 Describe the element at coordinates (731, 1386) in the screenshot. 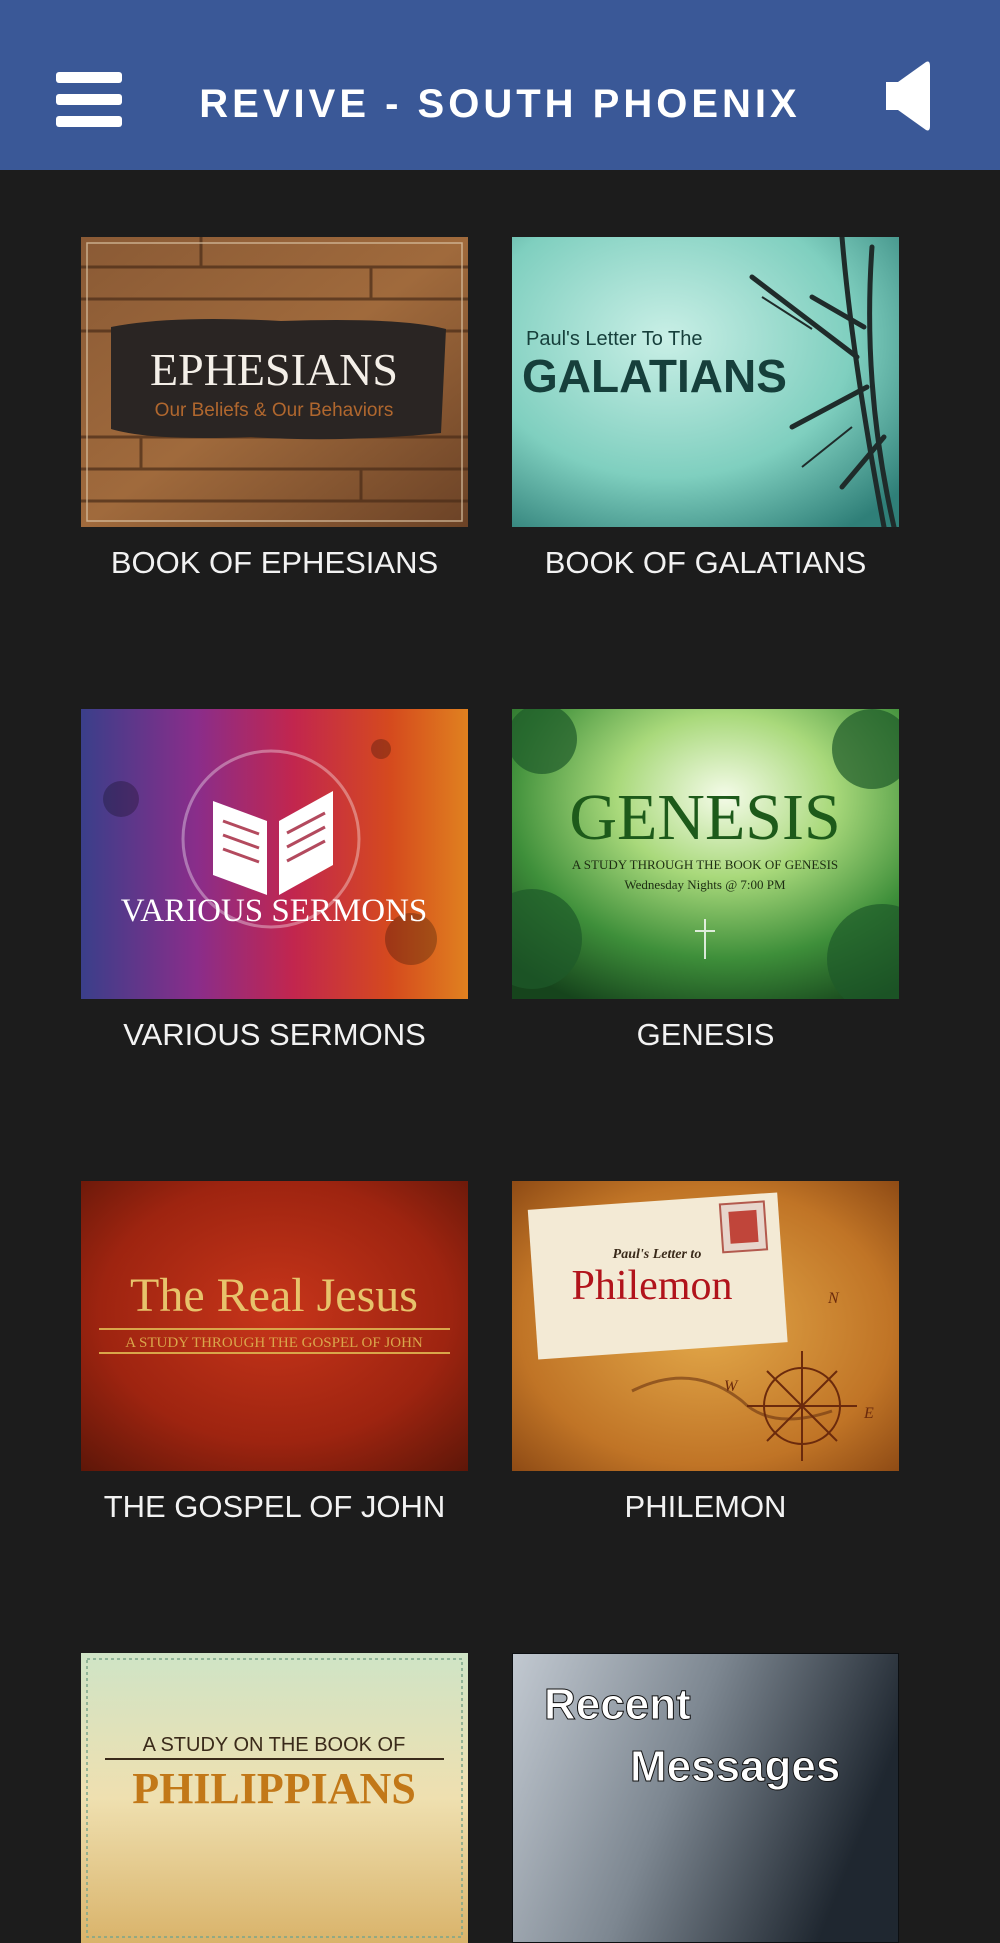

I see `compass-w-label: W` at that location.